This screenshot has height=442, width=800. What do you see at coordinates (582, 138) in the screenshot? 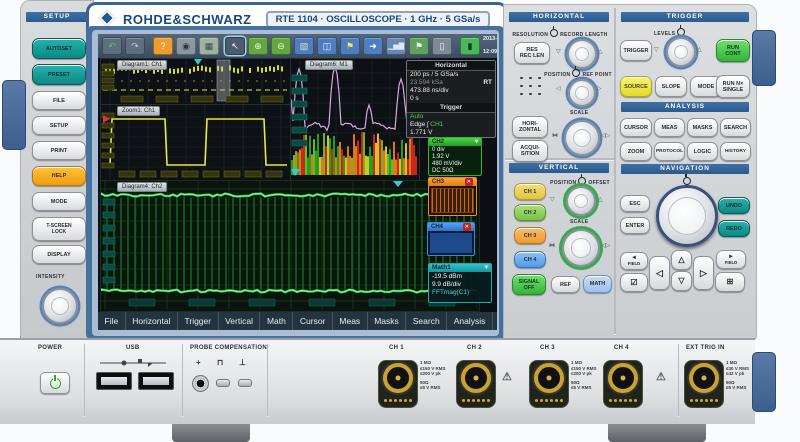
I see `h-scale-knob` at bounding box center [582, 138].